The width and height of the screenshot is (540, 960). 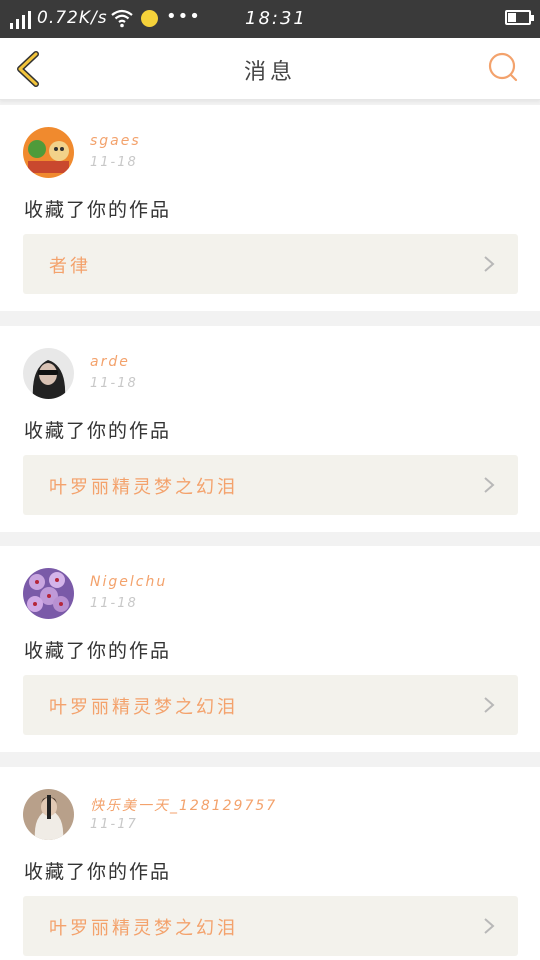 What do you see at coordinates (269, 72) in the screenshot?
I see `page-title: 消息` at bounding box center [269, 72].